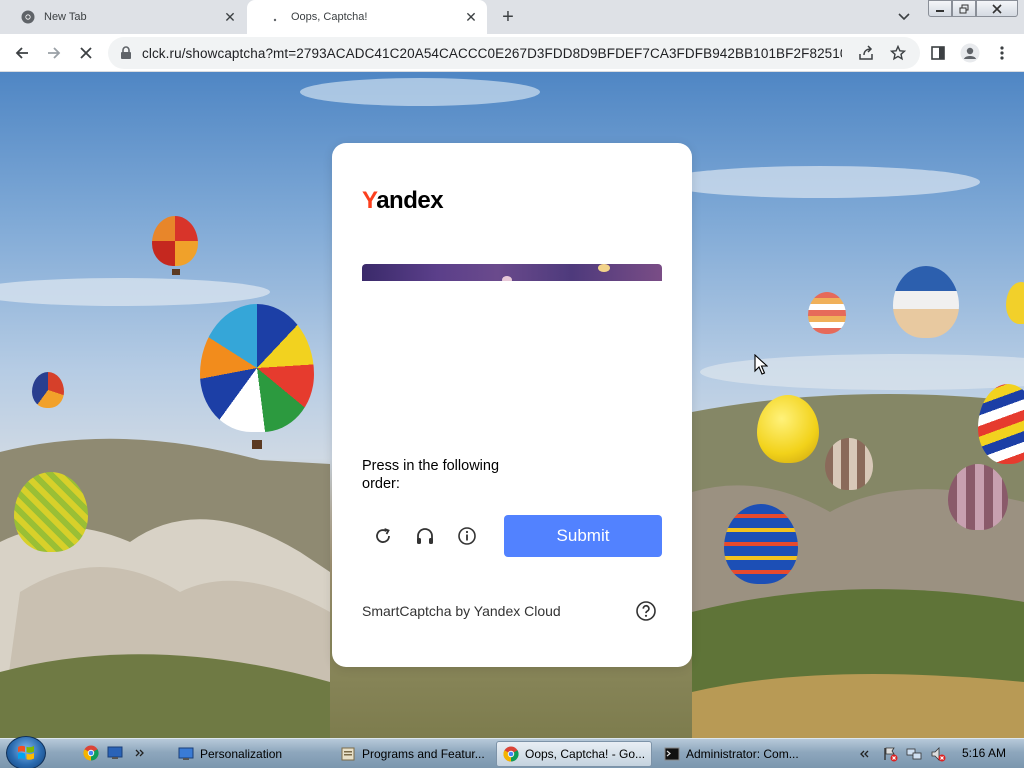 The width and height of the screenshot is (1024, 768). I want to click on balloon-blue-white, so click(926, 302).